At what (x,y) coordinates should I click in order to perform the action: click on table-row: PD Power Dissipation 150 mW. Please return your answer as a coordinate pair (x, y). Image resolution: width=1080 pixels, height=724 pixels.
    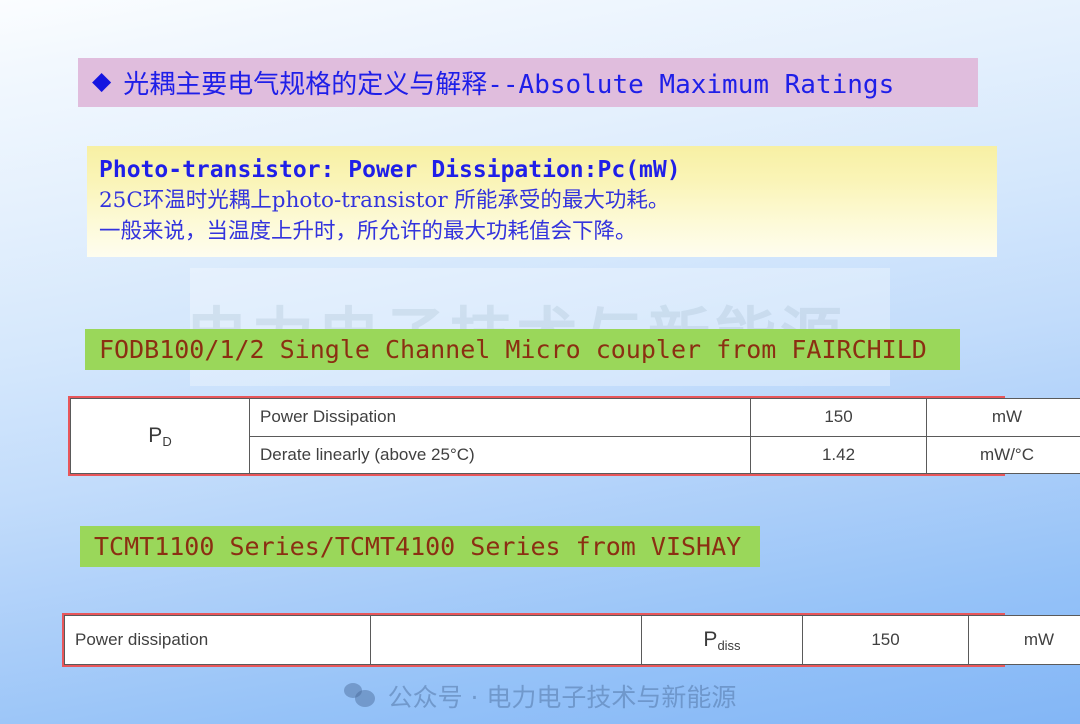
    Looking at the image, I should click on (575, 436).